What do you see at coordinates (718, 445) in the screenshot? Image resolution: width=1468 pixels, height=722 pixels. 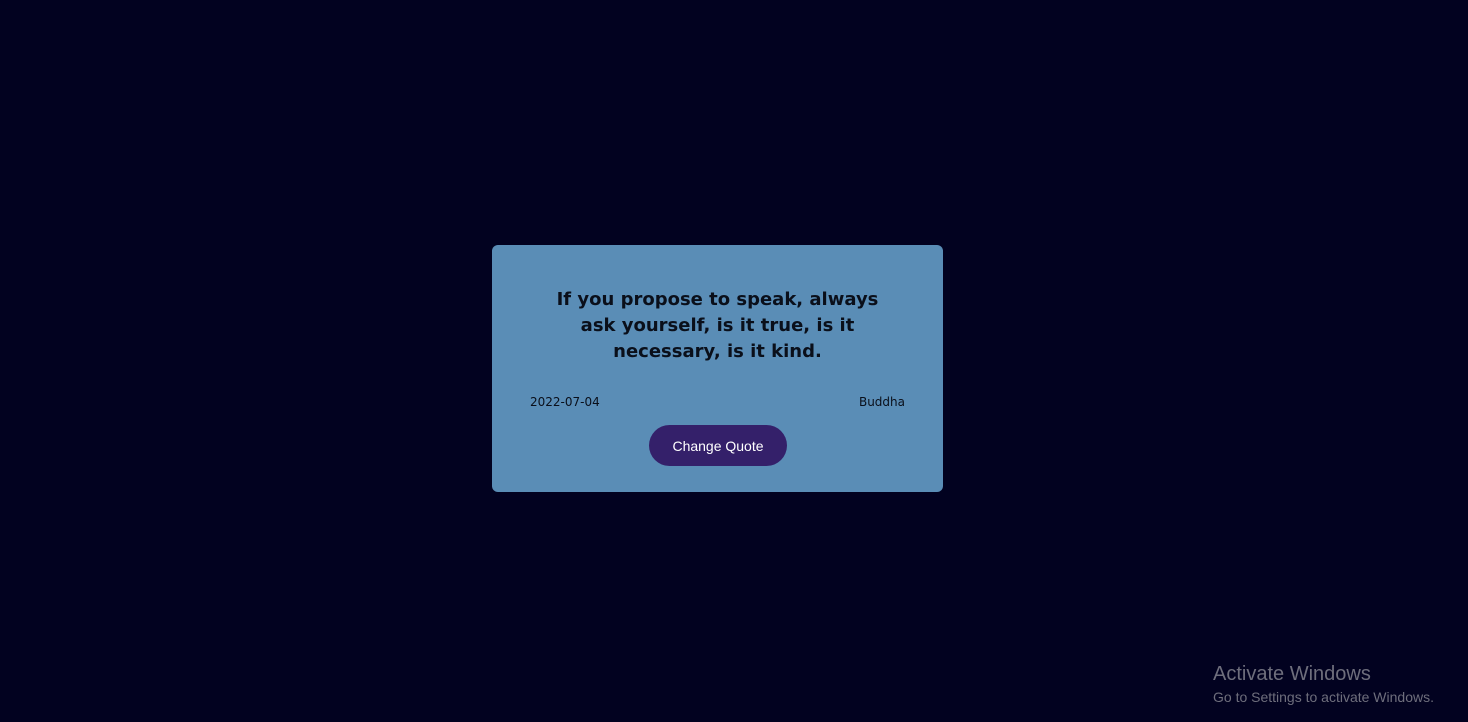 I see `change-quote-button: Change Quote` at bounding box center [718, 445].